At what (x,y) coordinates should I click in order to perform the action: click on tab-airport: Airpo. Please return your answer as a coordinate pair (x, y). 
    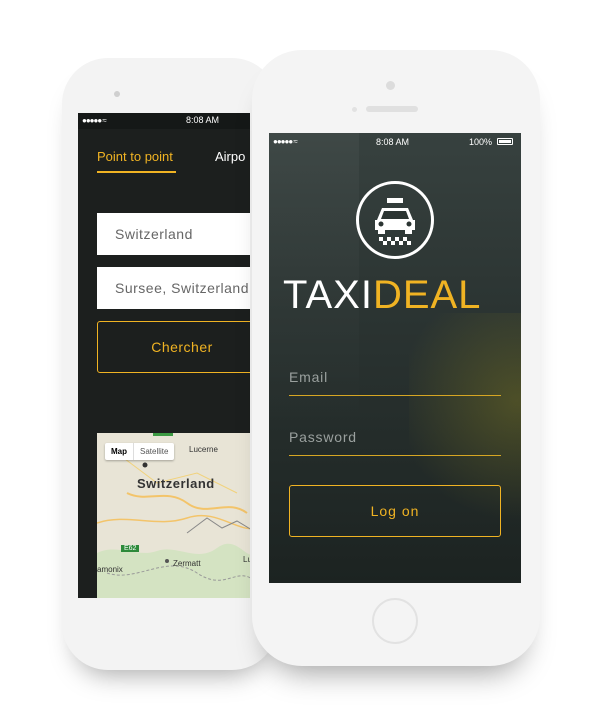
    Looking at the image, I should click on (230, 156).